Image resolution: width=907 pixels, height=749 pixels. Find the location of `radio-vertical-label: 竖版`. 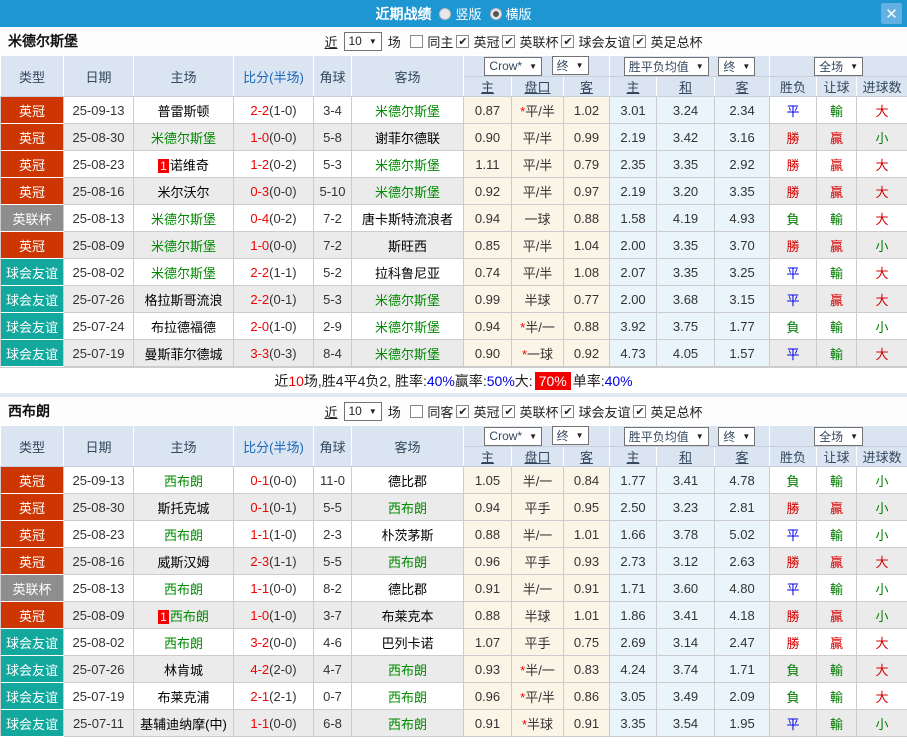

radio-vertical-label: 竖版 is located at coordinates (468, 13).